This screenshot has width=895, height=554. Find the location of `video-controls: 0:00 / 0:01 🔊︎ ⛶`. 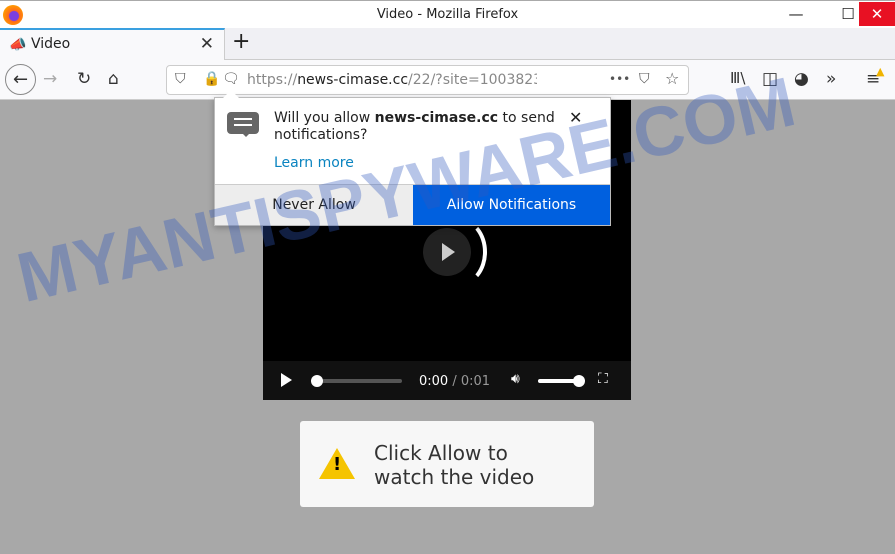

video-controls: 0:00 / 0:01 🔊︎ ⛶ is located at coordinates (447, 380).